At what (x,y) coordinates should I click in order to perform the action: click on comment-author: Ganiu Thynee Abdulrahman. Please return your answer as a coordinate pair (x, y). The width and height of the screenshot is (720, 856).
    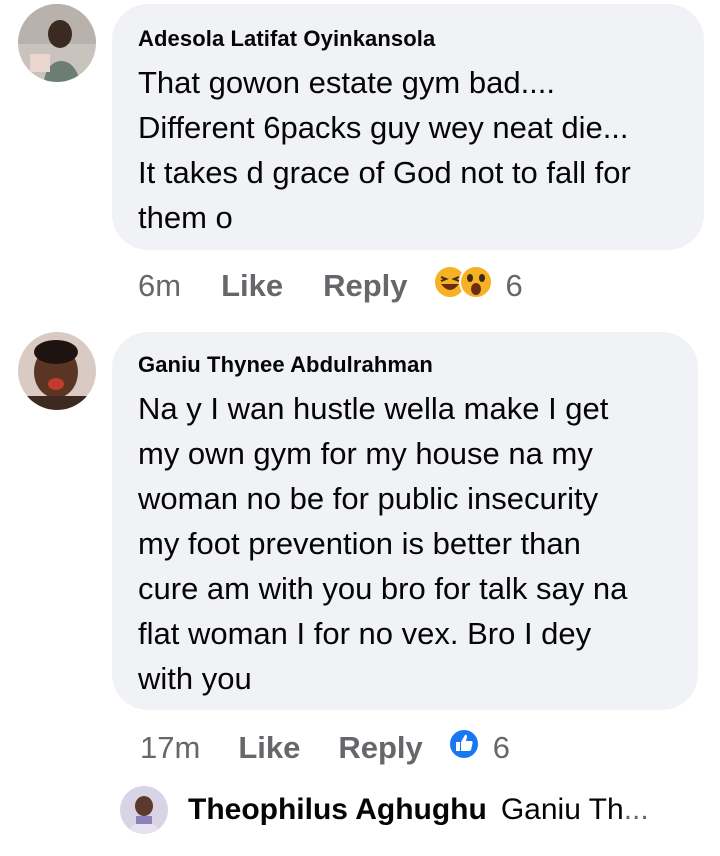
    Looking at the image, I should click on (409, 365).